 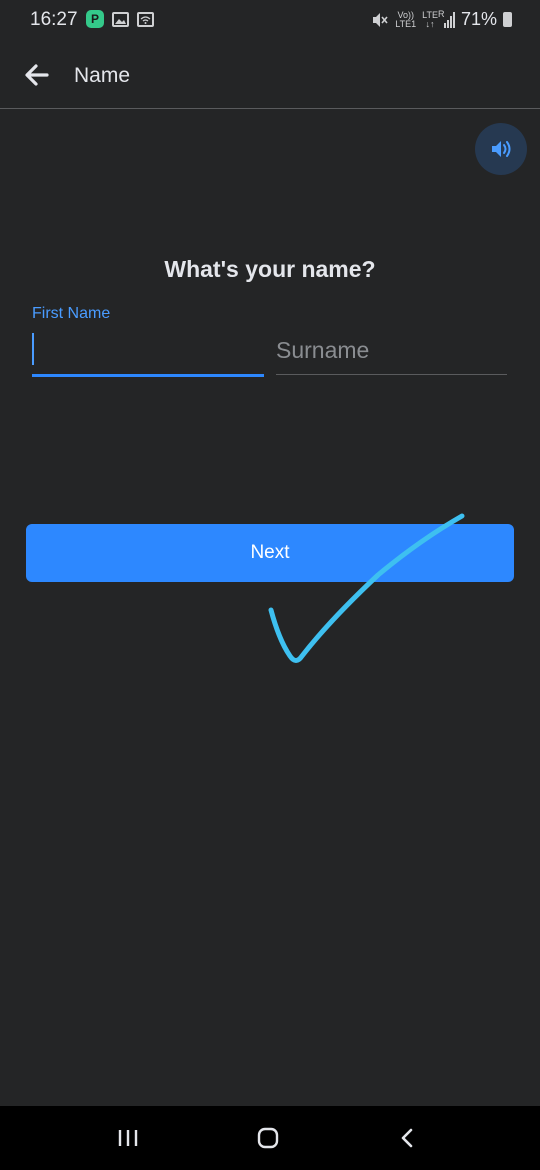 I want to click on home-icon, so click(x=268, y=1138).